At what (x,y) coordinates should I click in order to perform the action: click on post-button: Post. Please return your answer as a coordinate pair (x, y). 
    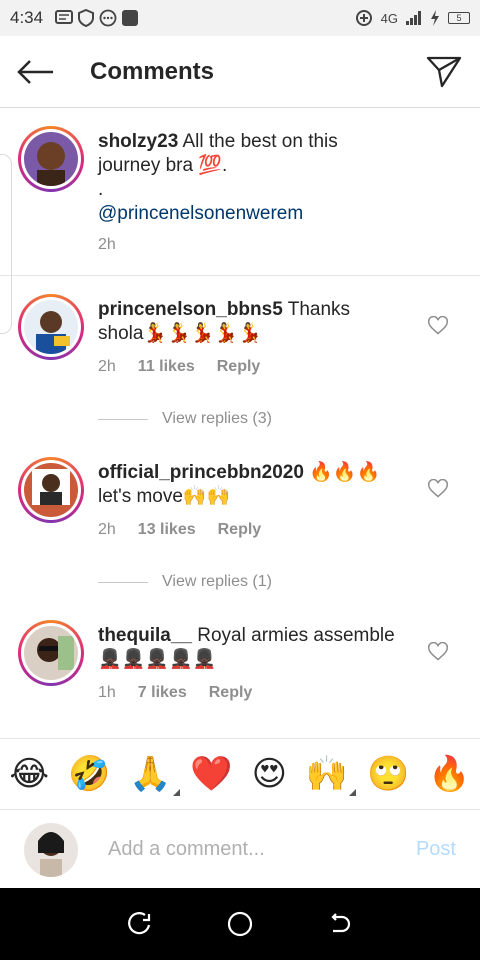
    Looking at the image, I should click on (436, 849).